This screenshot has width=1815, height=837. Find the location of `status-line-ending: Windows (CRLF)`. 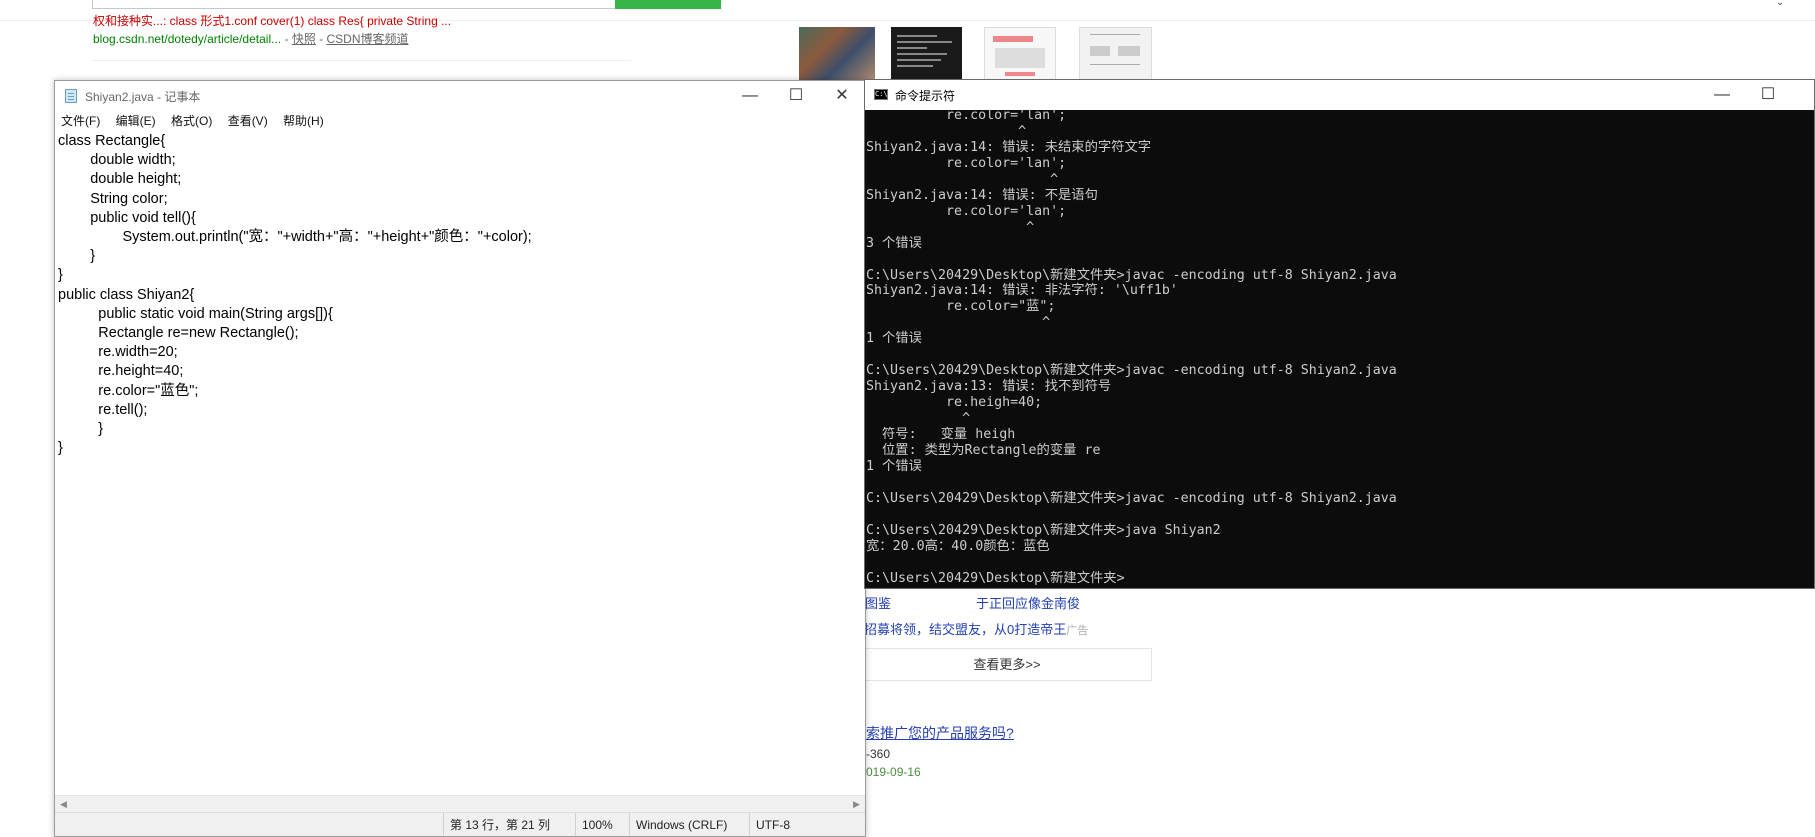

status-line-ending: Windows (CRLF) is located at coordinates (685, 824).